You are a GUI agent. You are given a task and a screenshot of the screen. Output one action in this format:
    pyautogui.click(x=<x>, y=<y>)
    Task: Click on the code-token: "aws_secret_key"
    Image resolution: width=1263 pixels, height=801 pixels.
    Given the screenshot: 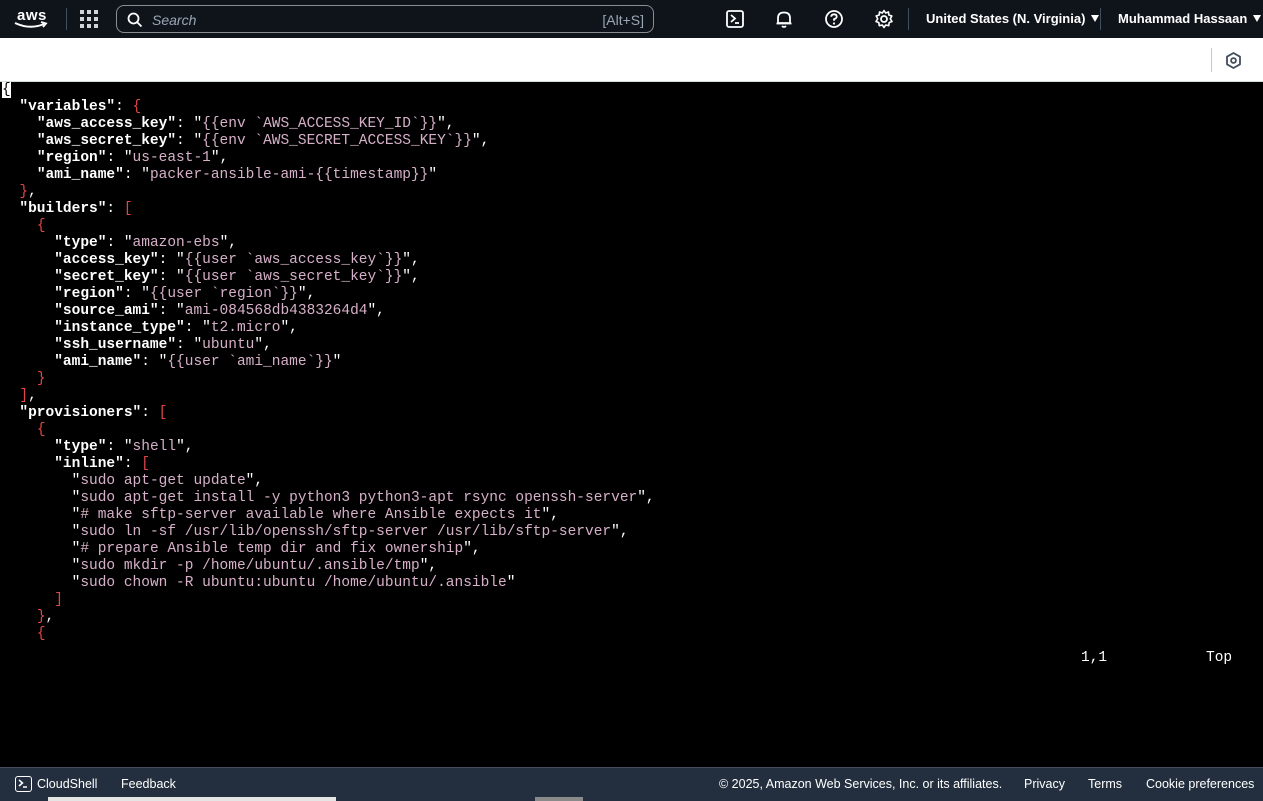 What is the action you would take?
    pyautogui.click(x=106, y=141)
    